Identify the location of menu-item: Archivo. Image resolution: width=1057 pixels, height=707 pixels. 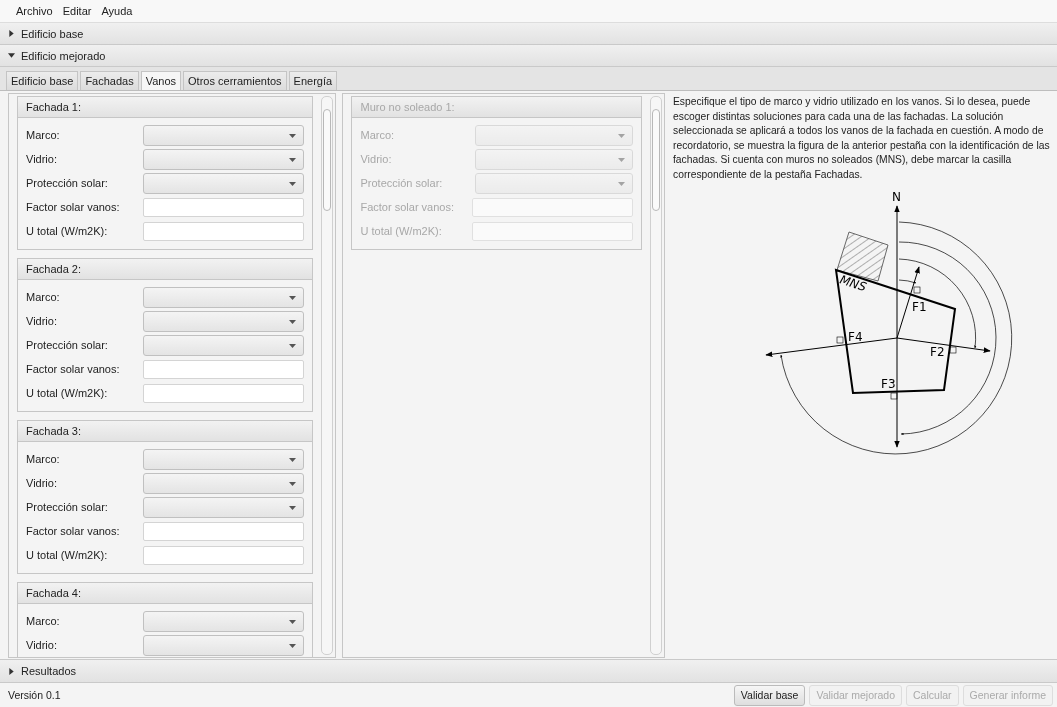
(34, 11).